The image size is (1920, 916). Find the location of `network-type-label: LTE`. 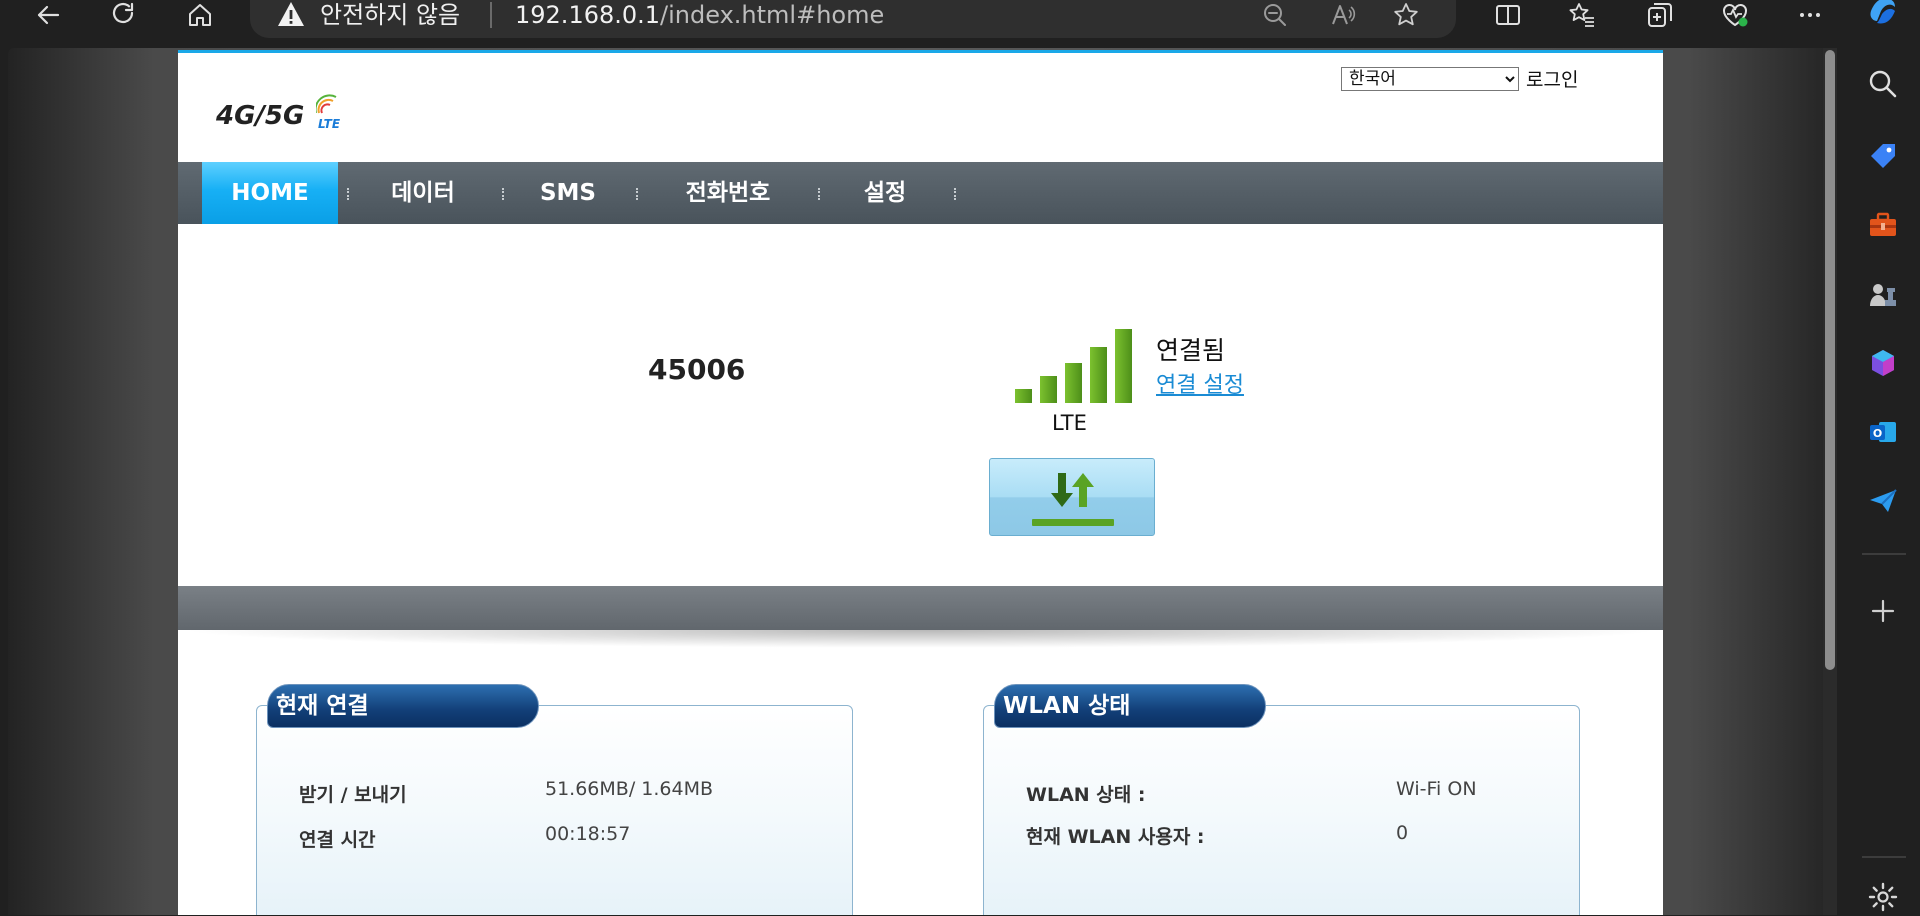

network-type-label: LTE is located at coordinates (1069, 423).